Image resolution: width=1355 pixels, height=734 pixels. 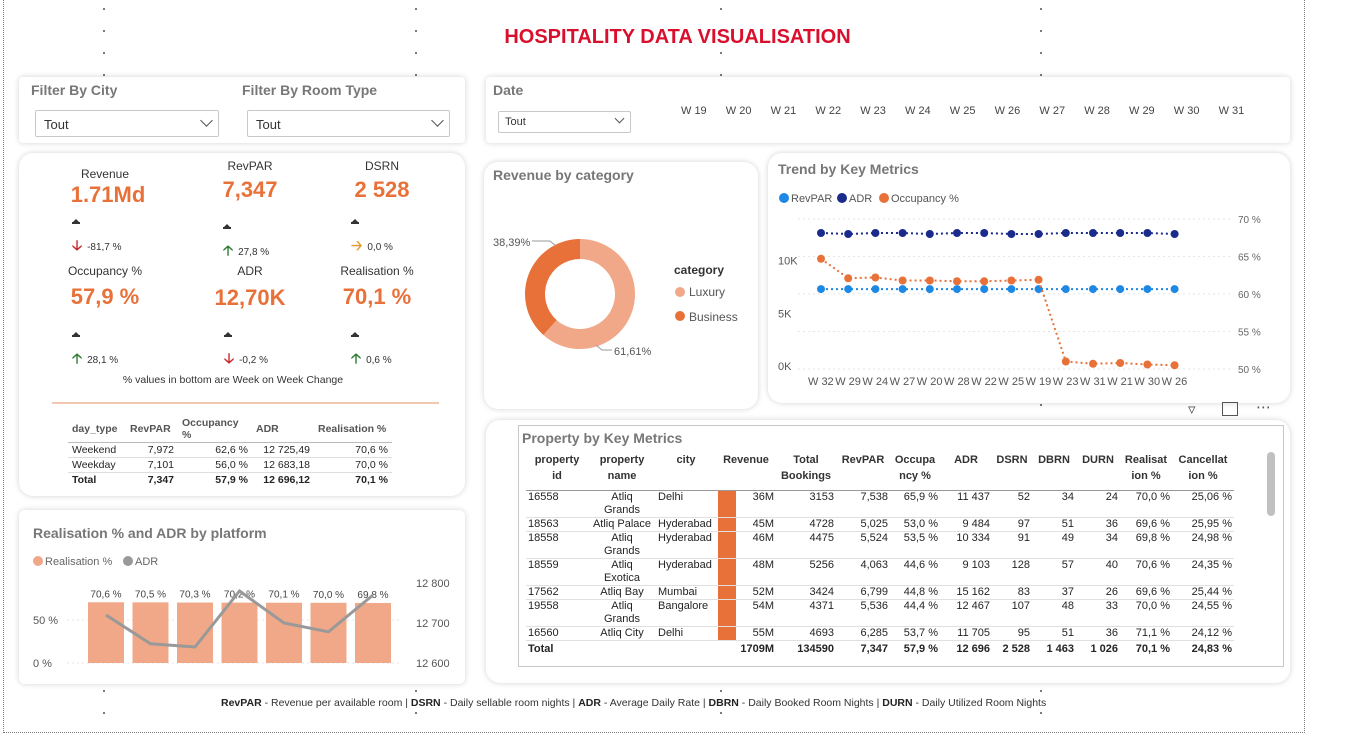 What do you see at coordinates (828, 111) in the screenshot?
I see `week-option: W 22` at bounding box center [828, 111].